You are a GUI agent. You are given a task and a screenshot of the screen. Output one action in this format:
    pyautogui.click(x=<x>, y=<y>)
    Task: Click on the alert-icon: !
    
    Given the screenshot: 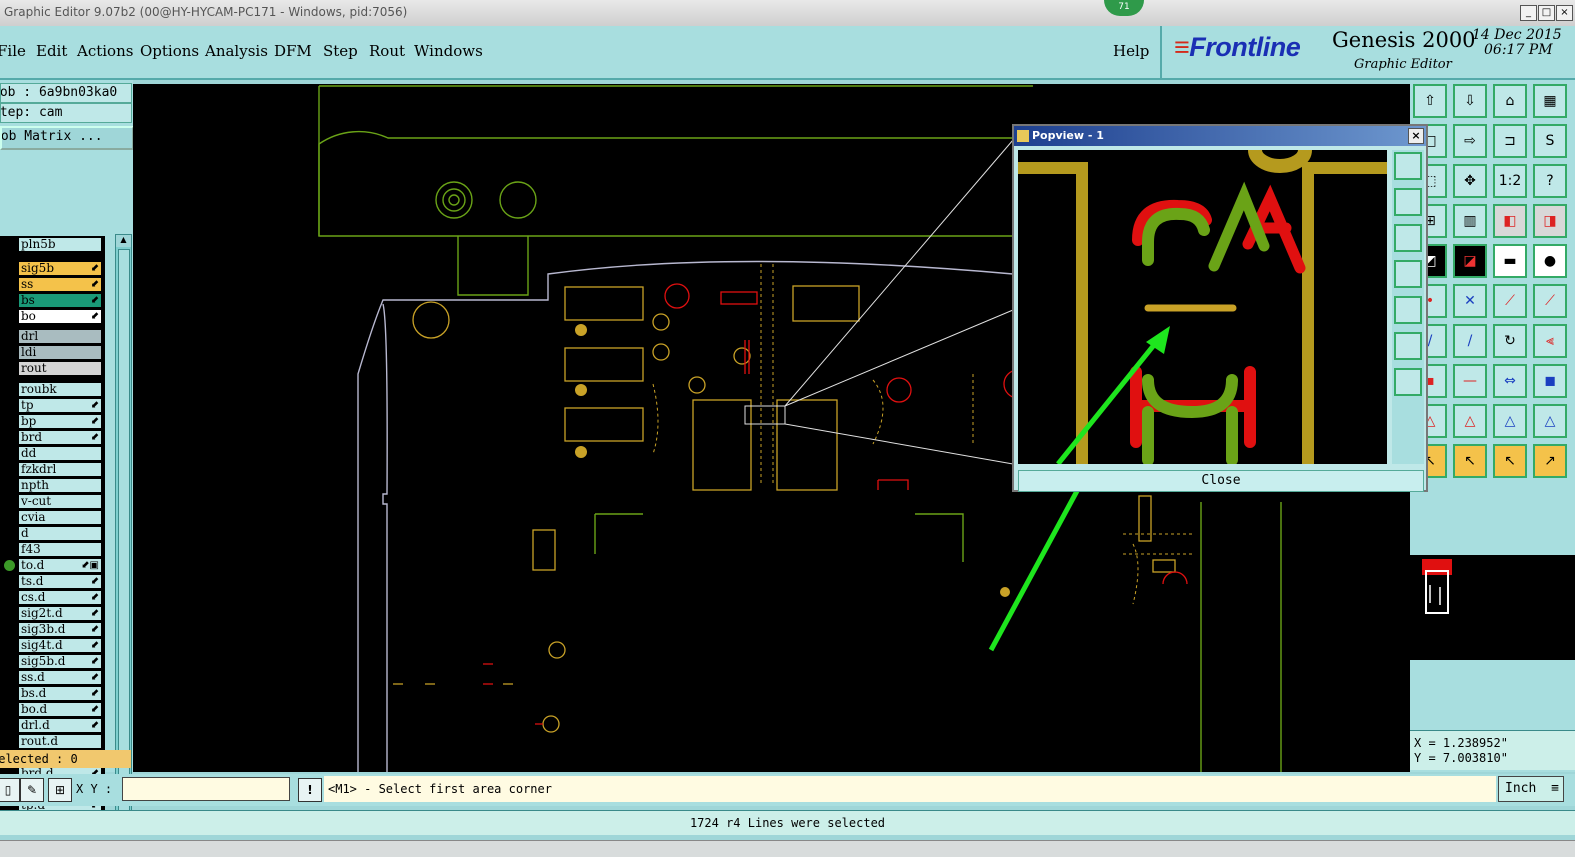 What is the action you would take?
    pyautogui.click(x=310, y=790)
    